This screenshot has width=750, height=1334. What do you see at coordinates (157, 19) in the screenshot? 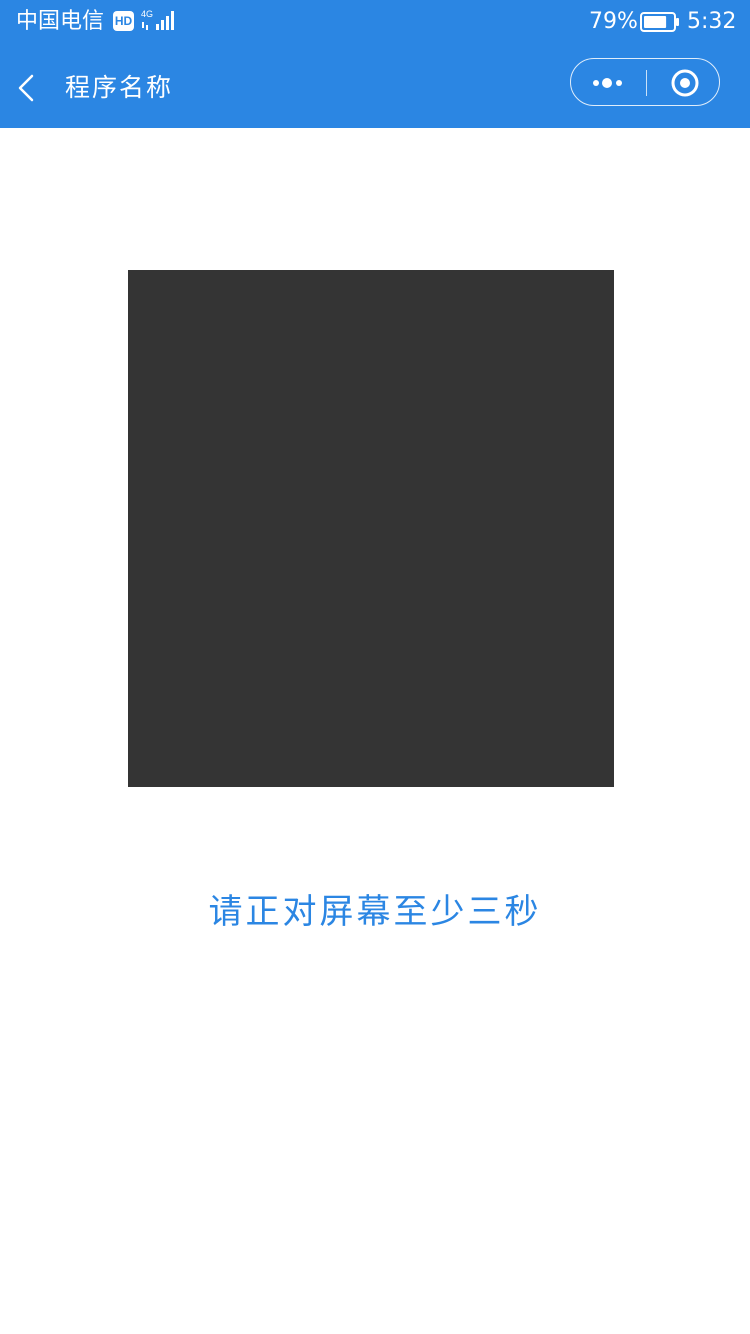
I see `signal-icon: 4G` at bounding box center [157, 19].